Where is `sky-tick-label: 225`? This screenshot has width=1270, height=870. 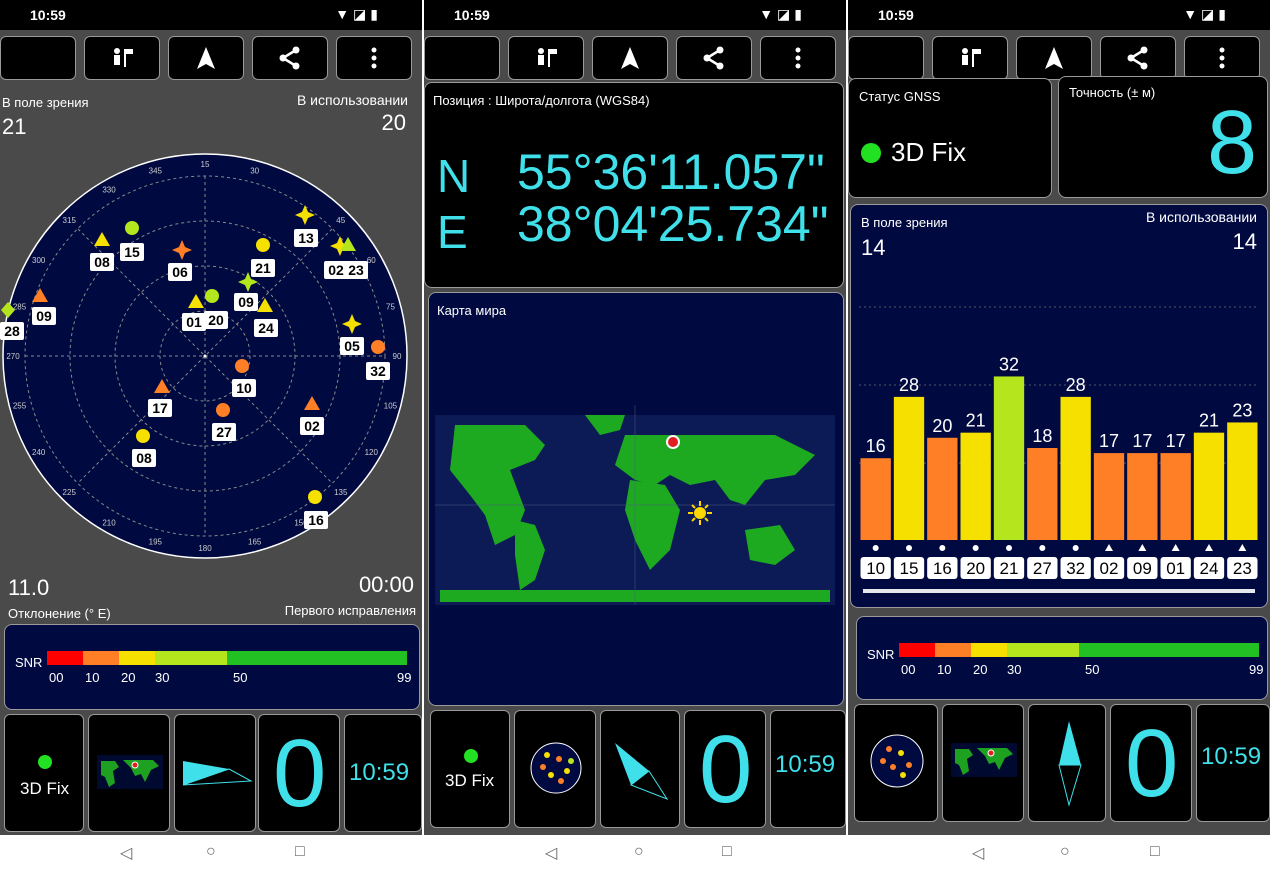
sky-tick-label: 225 is located at coordinates (70, 492).